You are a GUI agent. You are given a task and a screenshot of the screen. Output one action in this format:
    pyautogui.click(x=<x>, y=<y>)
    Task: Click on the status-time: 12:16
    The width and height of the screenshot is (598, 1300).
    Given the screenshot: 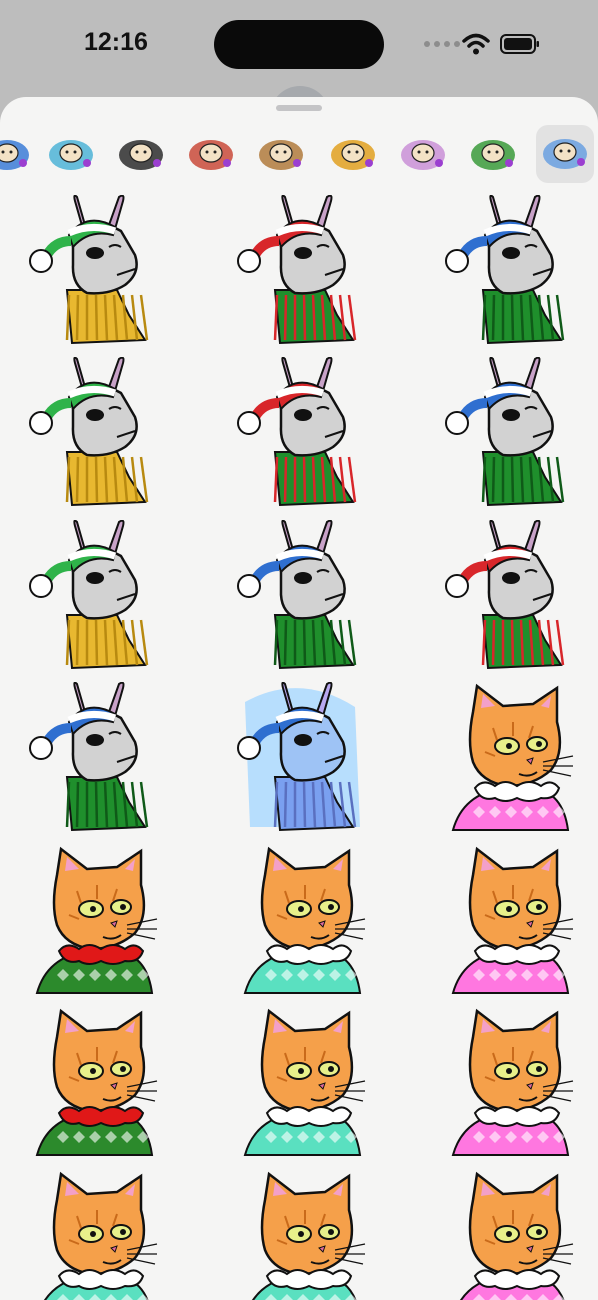 What is the action you would take?
    pyautogui.click(x=116, y=42)
    